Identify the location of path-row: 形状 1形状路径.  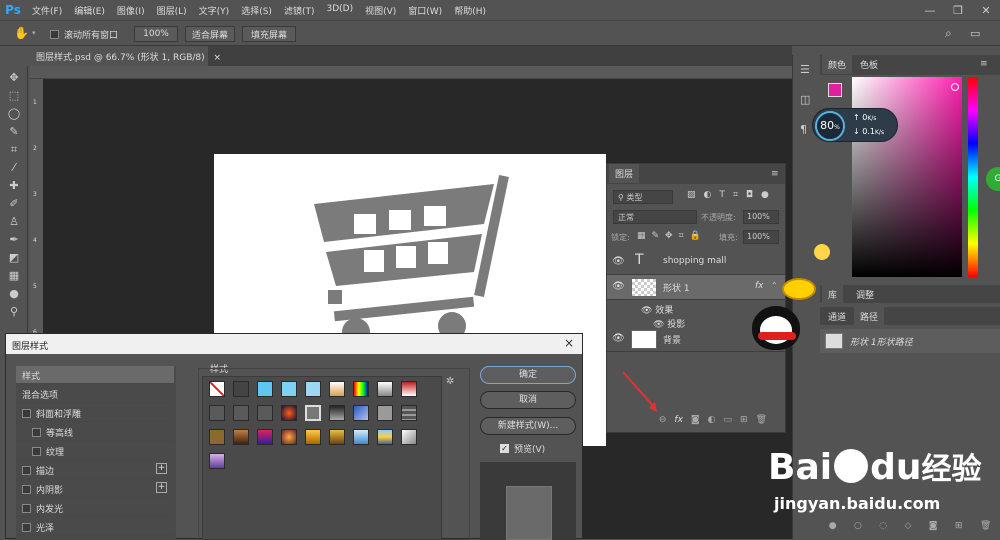
(910, 341).